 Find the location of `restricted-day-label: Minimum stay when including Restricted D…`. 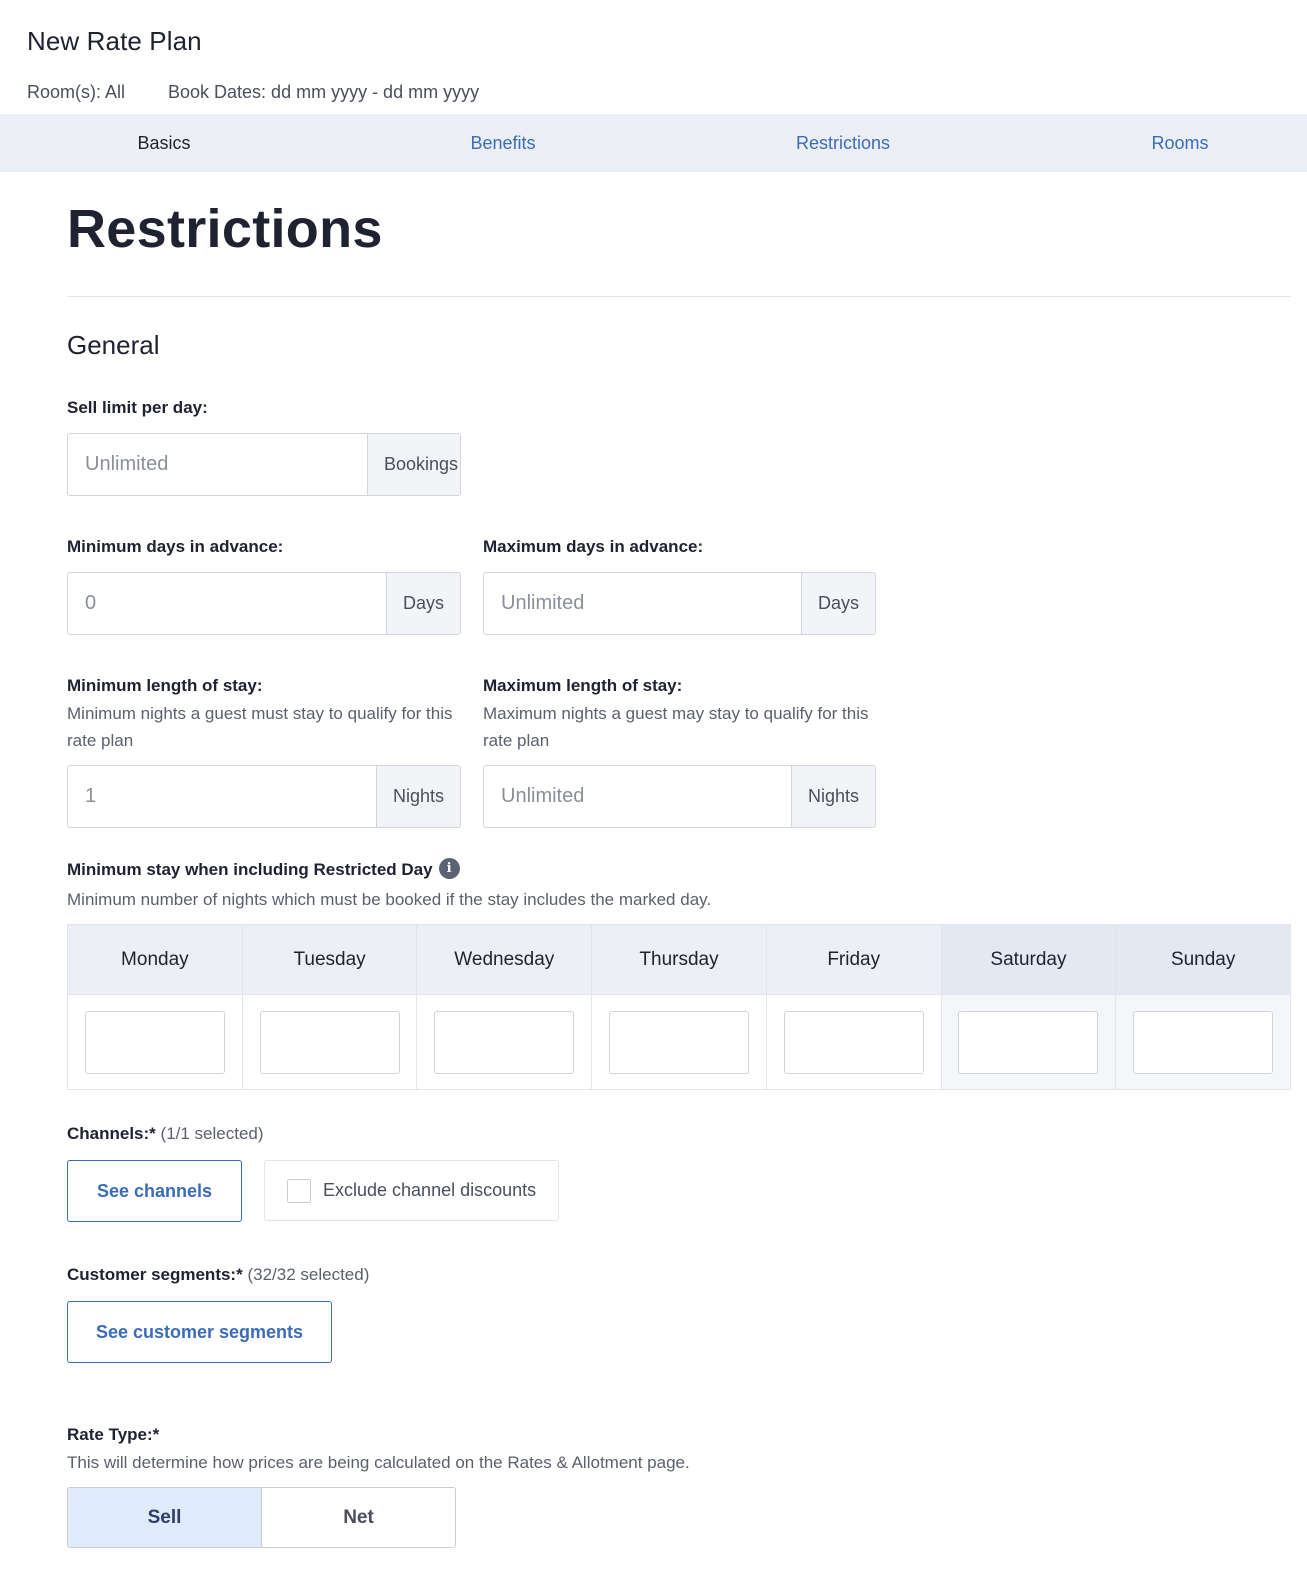

restricted-day-label: Minimum stay when including Restricted D… is located at coordinates (250, 869).